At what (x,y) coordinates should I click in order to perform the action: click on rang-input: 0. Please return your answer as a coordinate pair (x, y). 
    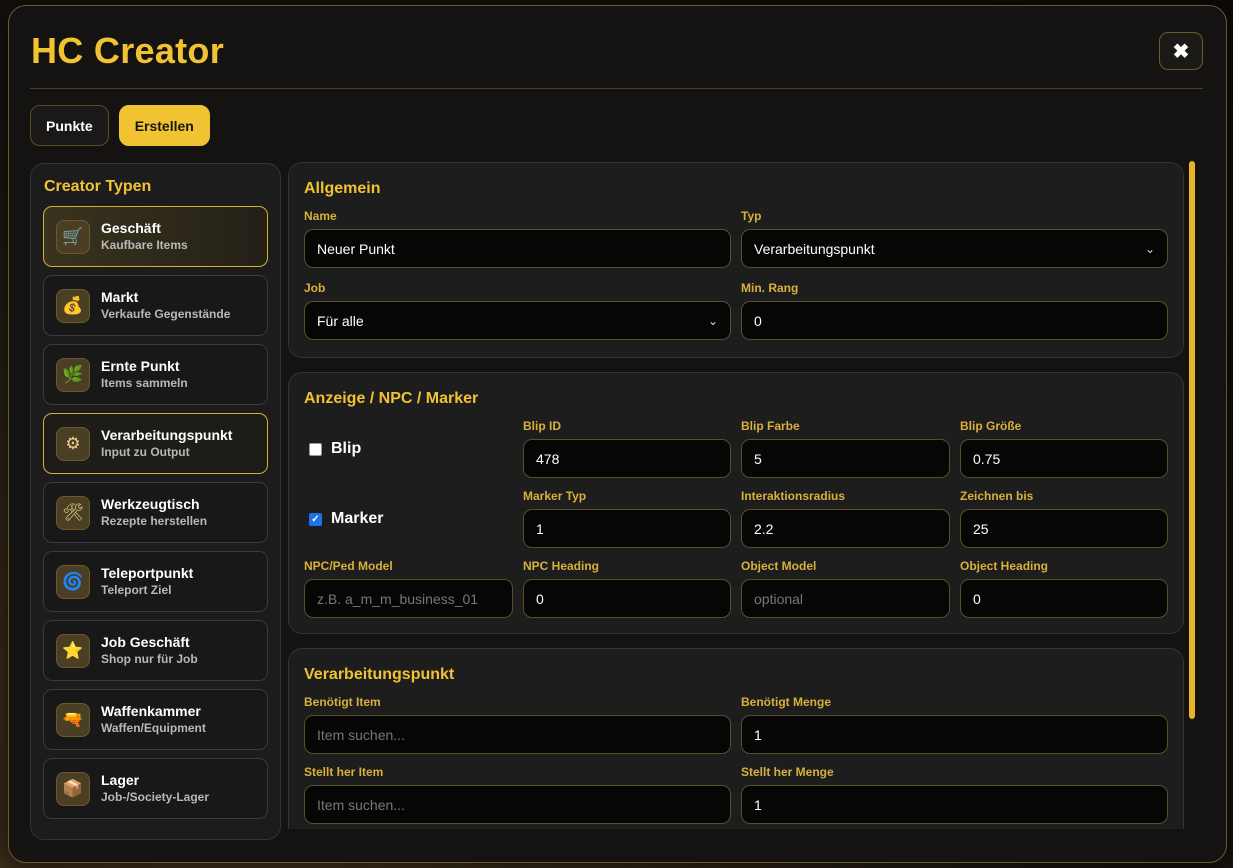
    Looking at the image, I should click on (954, 320).